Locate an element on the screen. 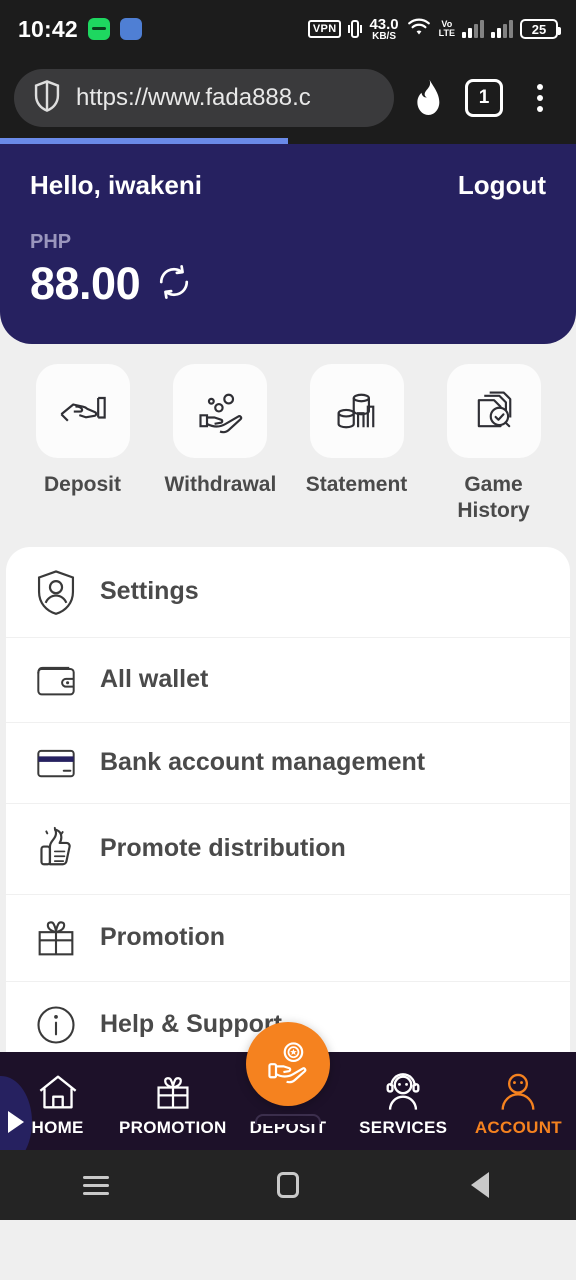 The width and height of the screenshot is (576, 1280). blue-app-icon is located at coordinates (130, 29).